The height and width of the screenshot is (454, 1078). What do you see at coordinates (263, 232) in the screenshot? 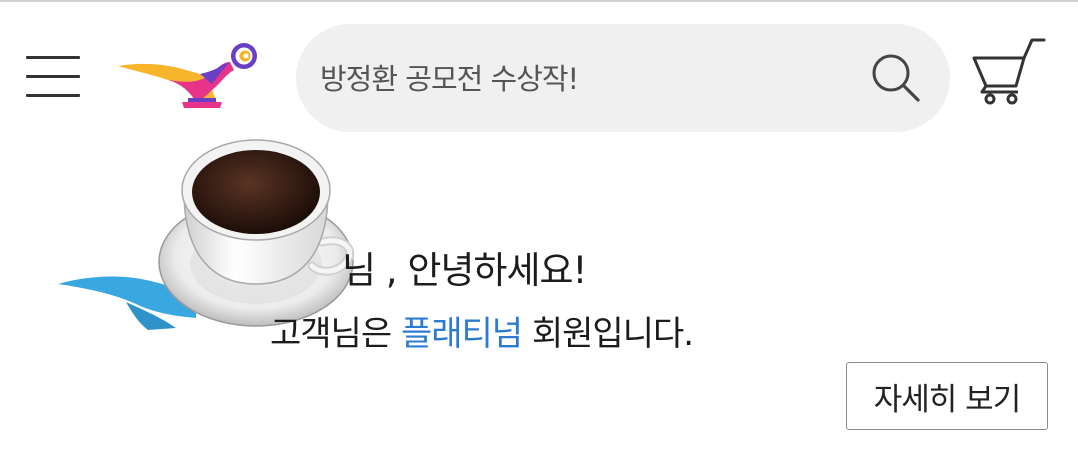
I see `coffee-cup-icon` at bounding box center [263, 232].